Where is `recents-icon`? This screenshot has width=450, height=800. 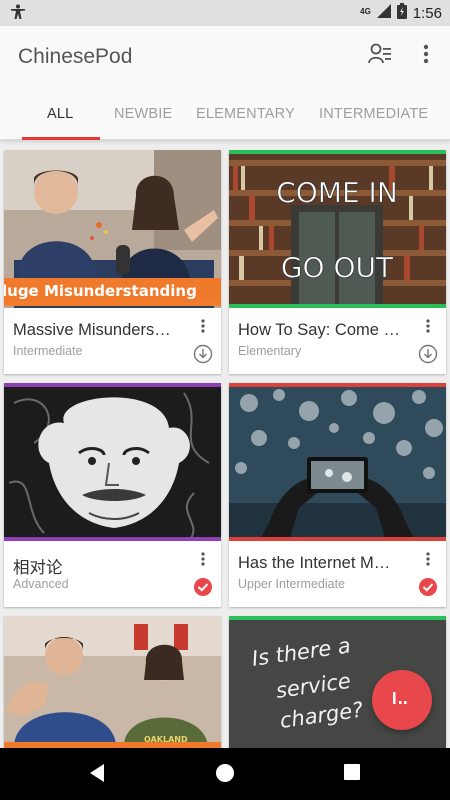 recents-icon is located at coordinates (352, 775).